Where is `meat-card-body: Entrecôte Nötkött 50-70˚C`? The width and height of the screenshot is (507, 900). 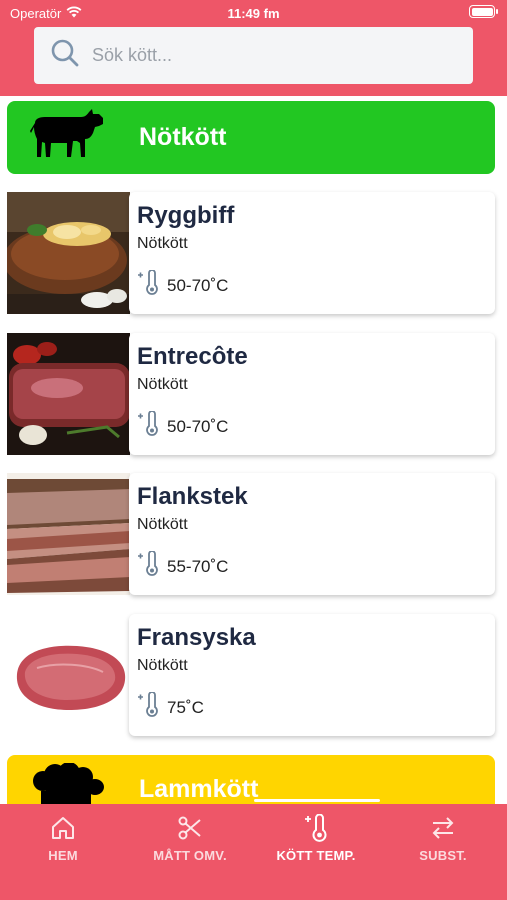
meat-card-body: Entrecôte Nötkött 50-70˚C is located at coordinates (312, 394).